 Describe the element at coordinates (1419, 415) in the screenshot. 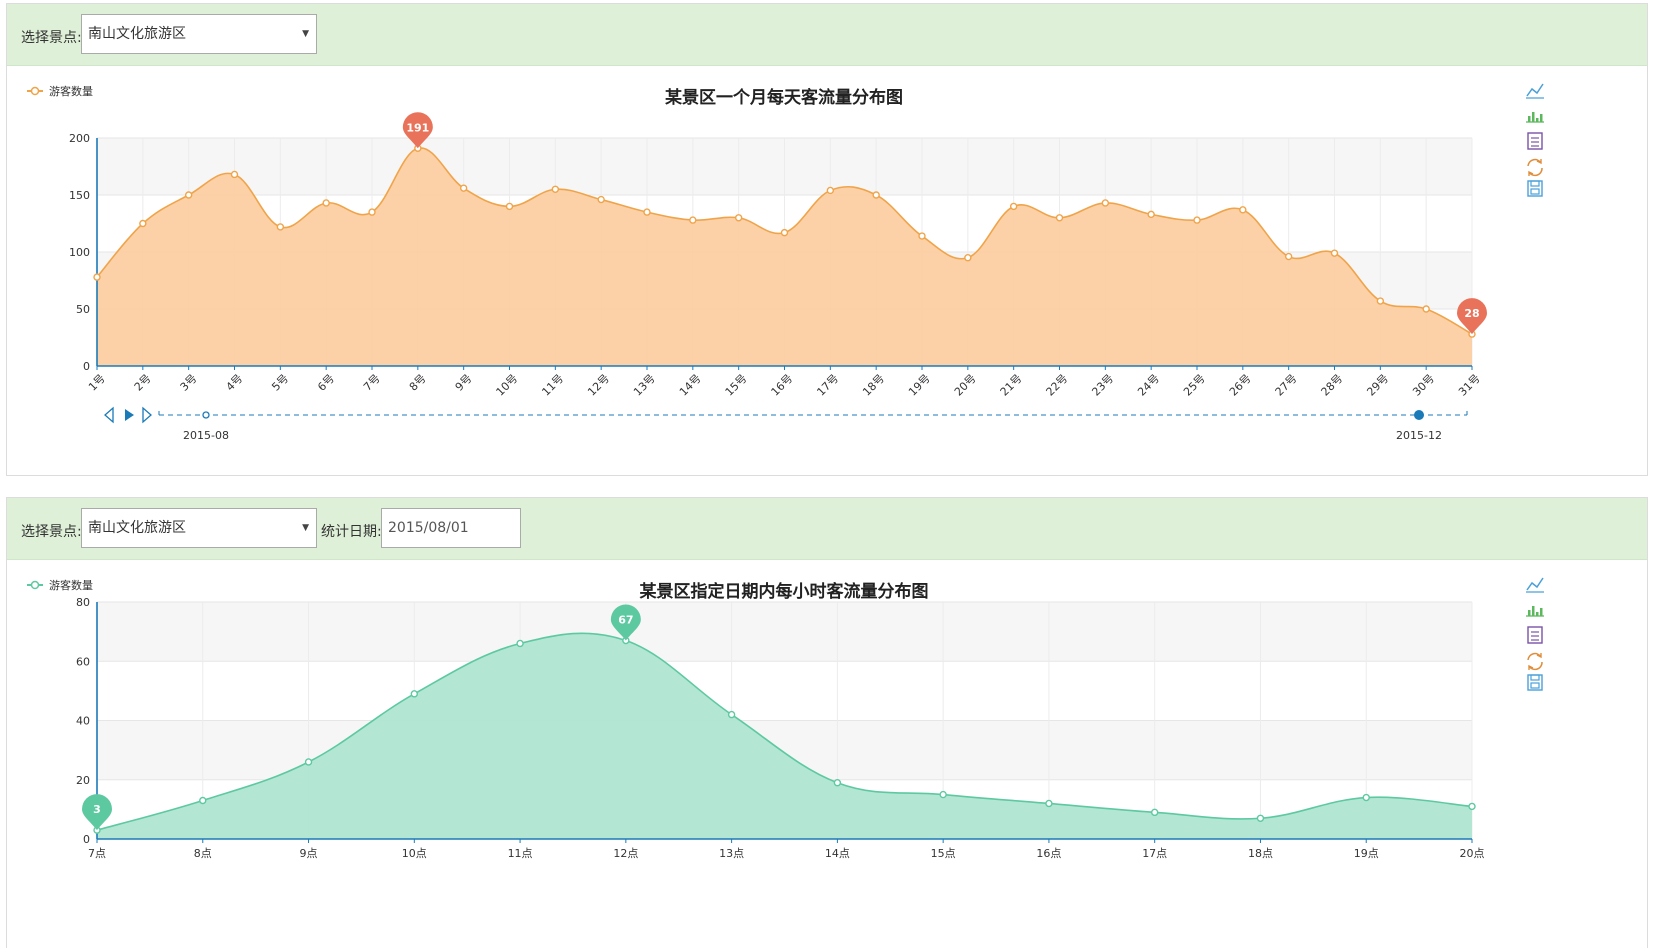

I see `timeline-current-node` at that location.